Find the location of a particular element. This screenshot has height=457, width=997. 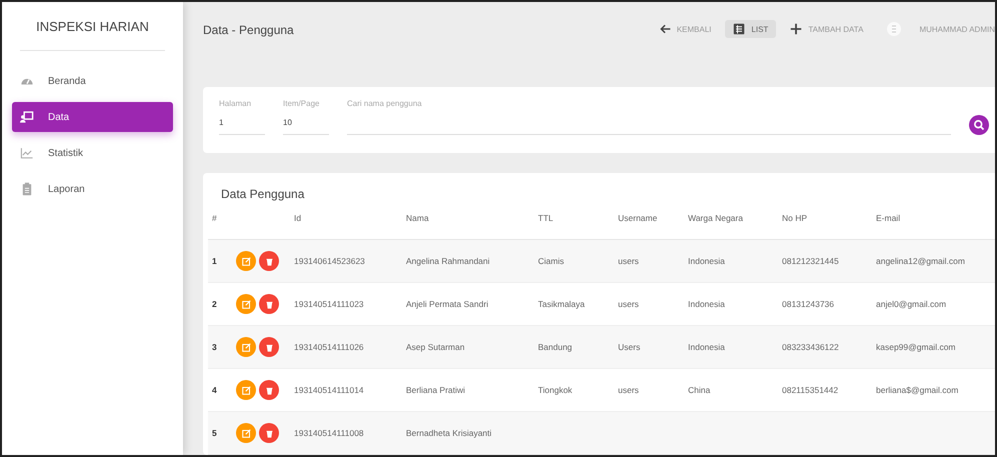

text-input: 1 is located at coordinates (242, 122).